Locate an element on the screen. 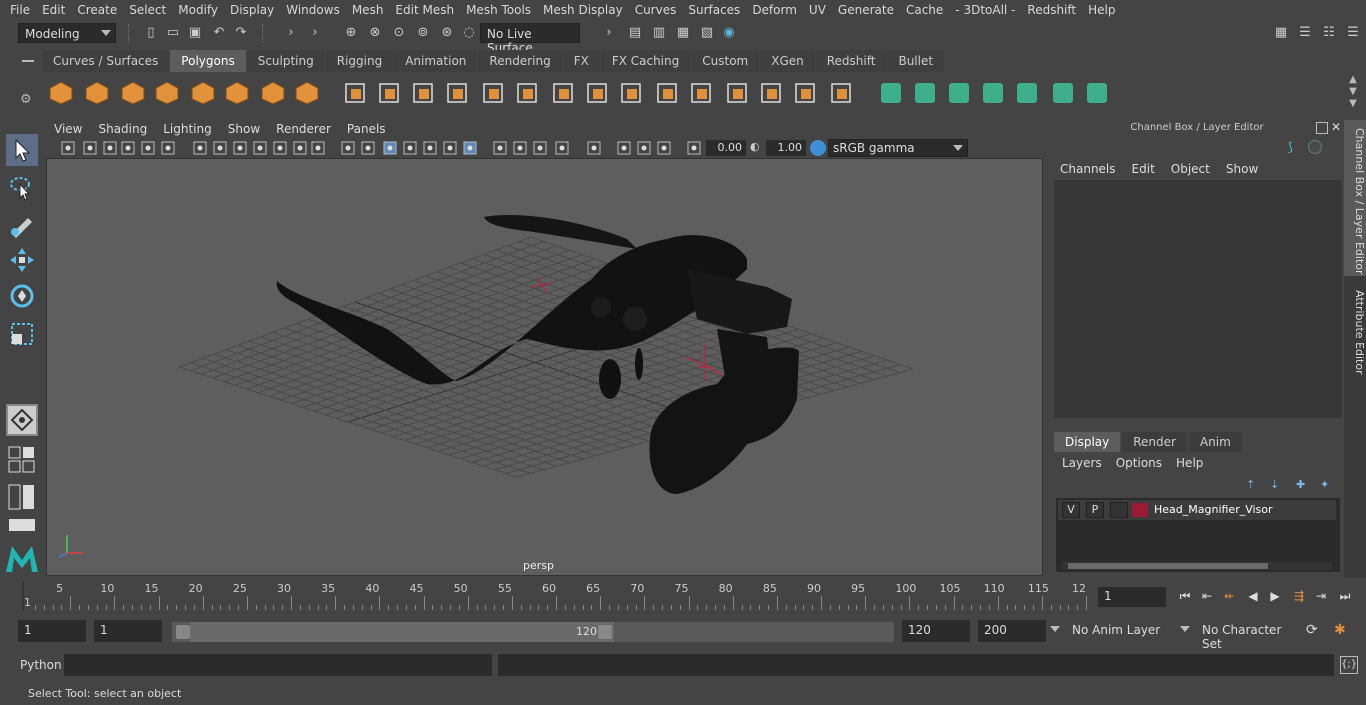  menu-item-6: Windows is located at coordinates (313, 10).